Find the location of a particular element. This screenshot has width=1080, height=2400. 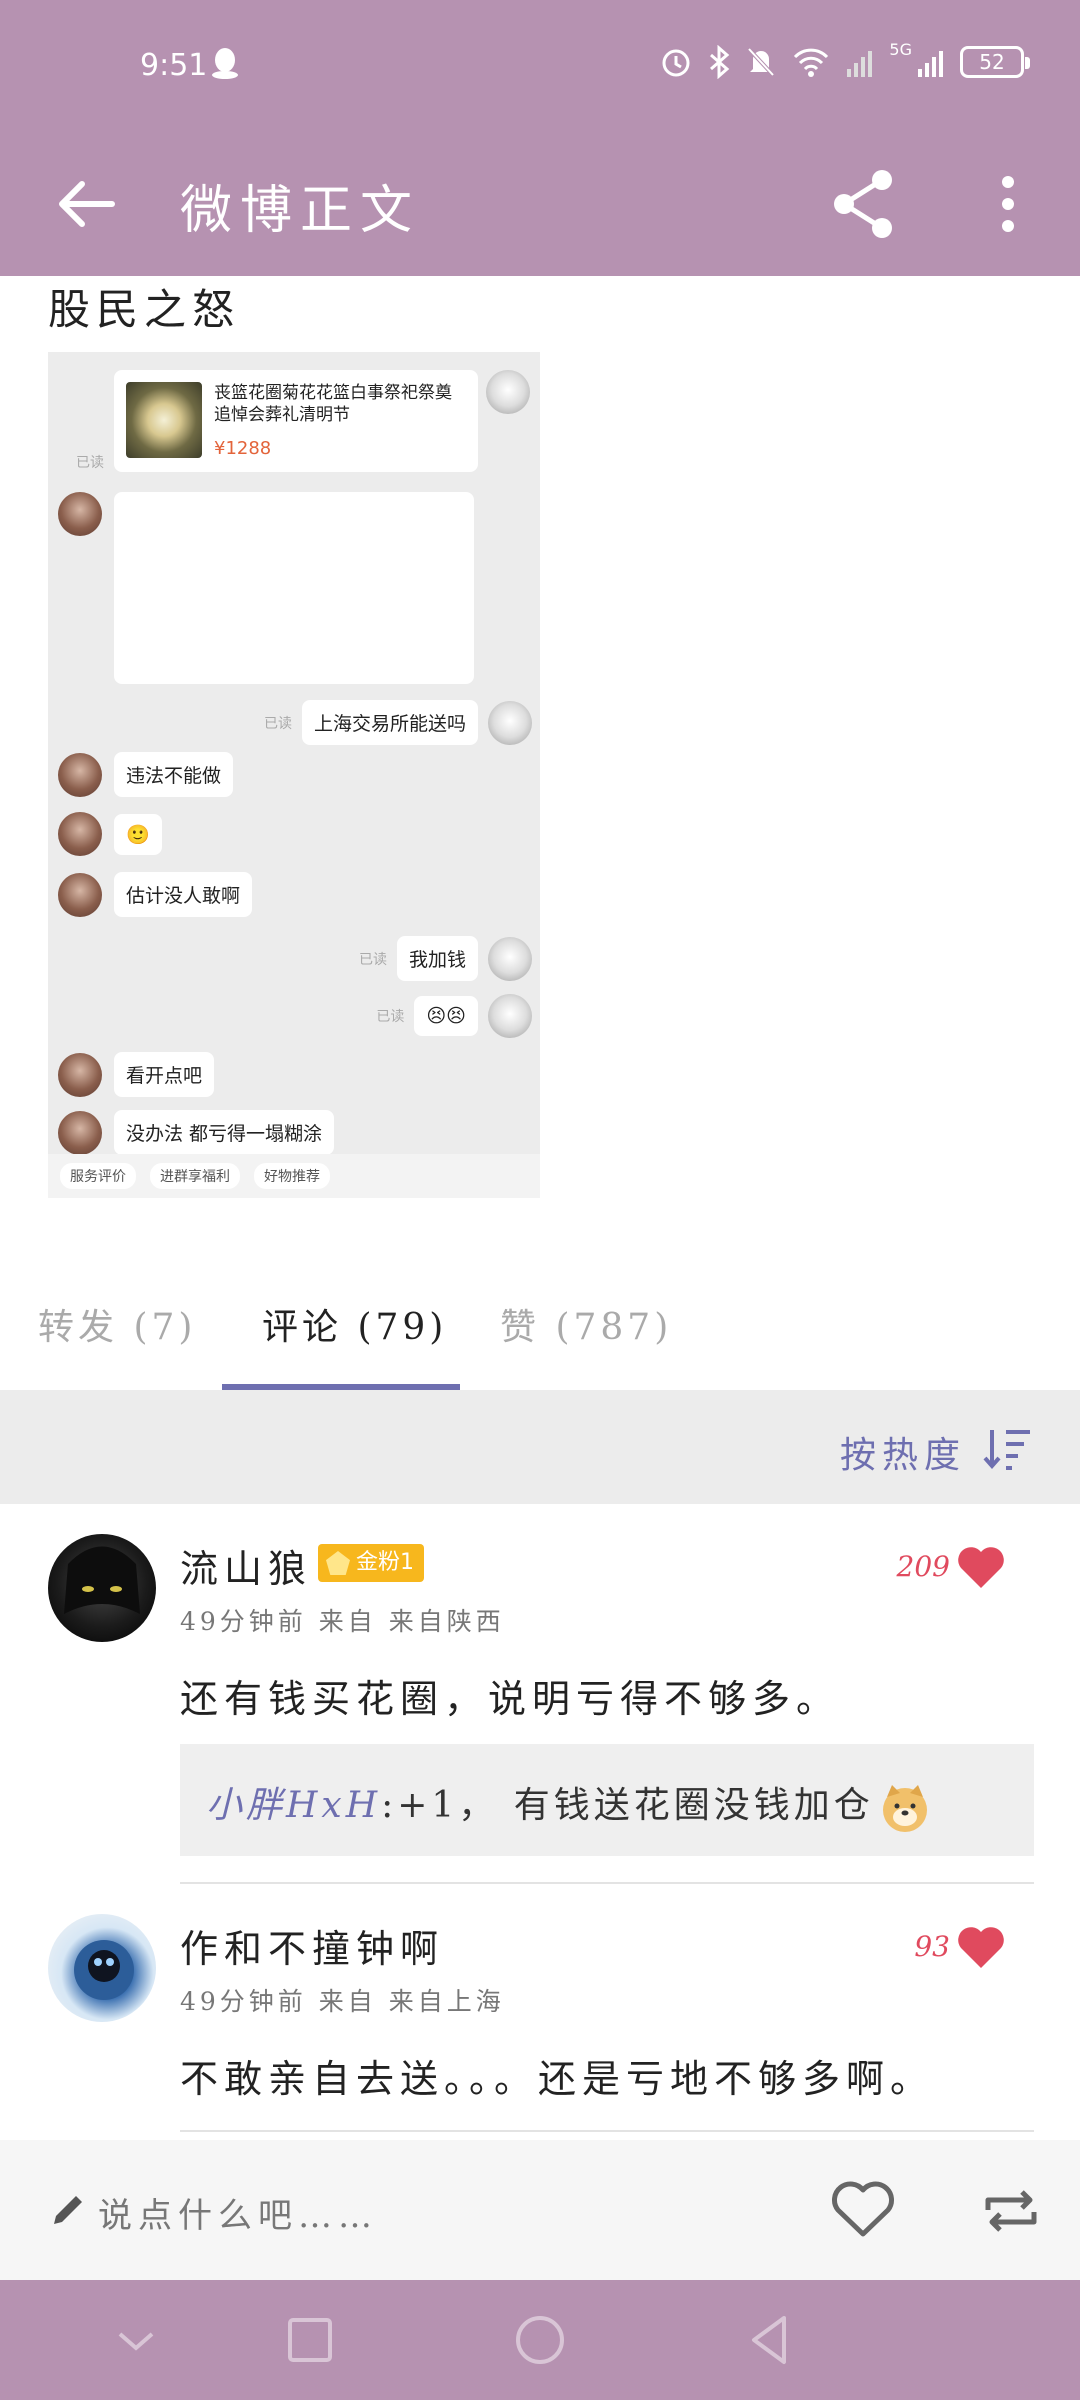

more-options-button is located at coordinates (1008, 204).